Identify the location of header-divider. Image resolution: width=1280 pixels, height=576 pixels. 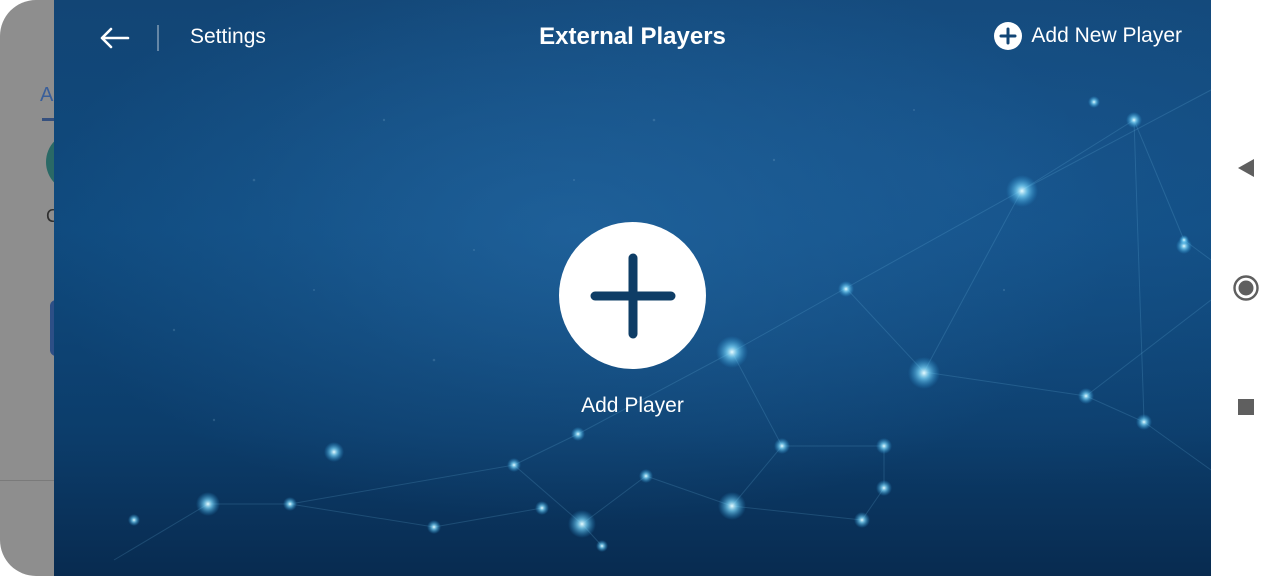
(158, 38).